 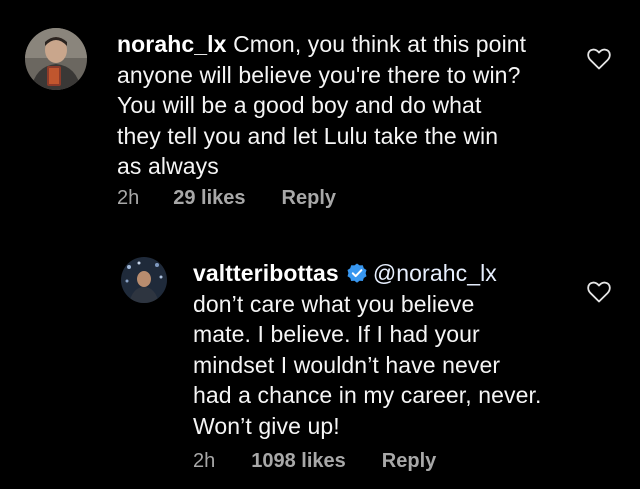 What do you see at coordinates (168, 166) in the screenshot?
I see `comment-line-5: as always` at bounding box center [168, 166].